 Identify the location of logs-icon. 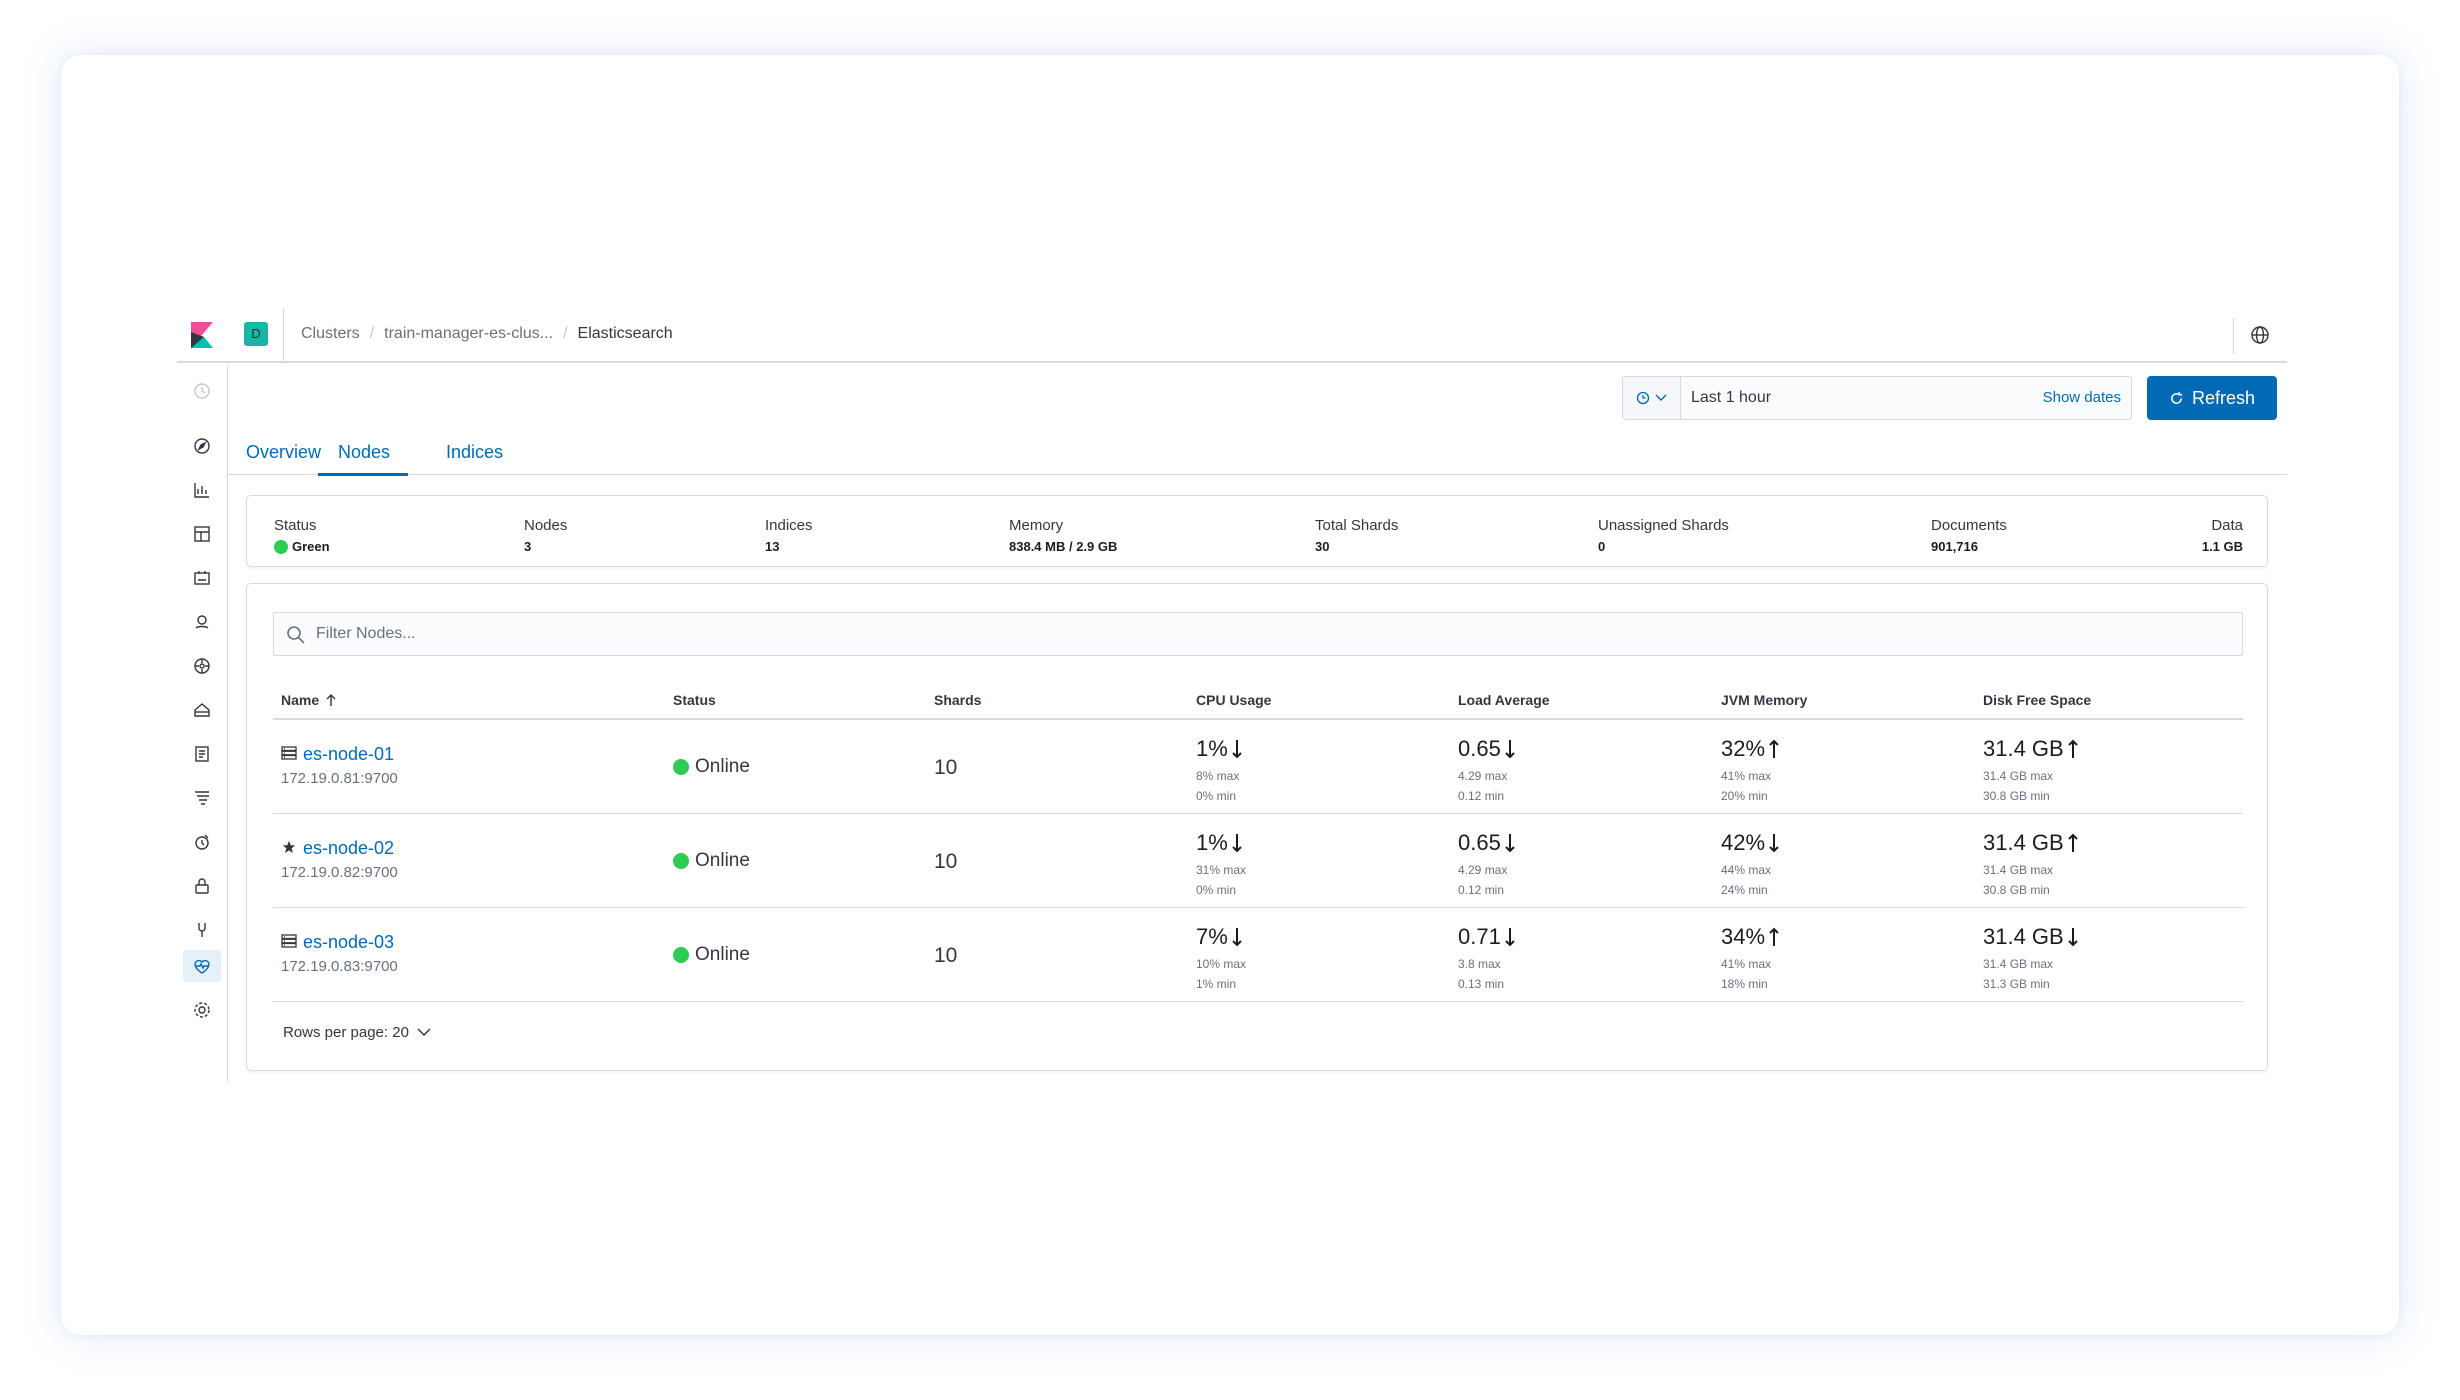
(202, 754).